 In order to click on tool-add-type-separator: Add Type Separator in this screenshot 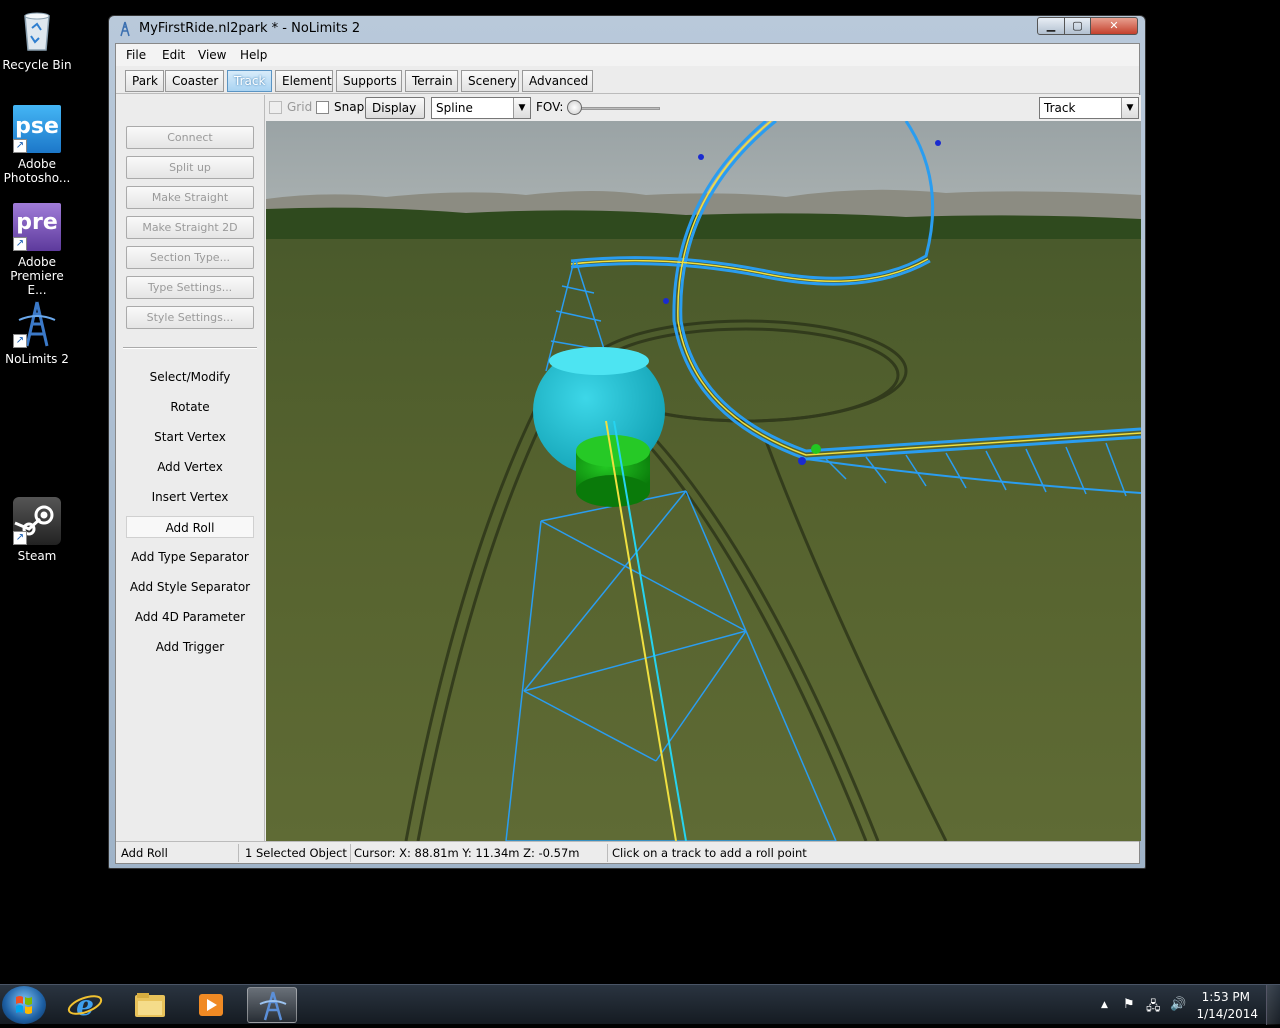, I will do `click(190, 557)`.